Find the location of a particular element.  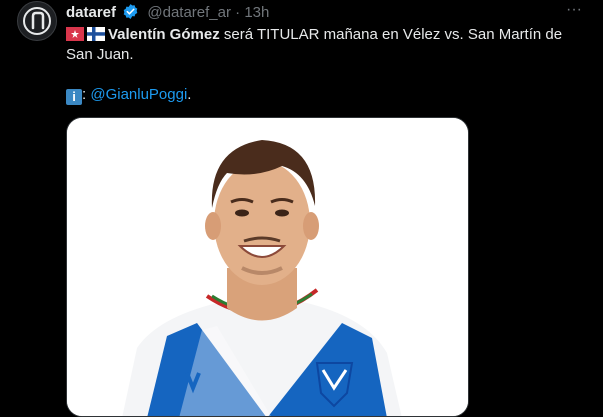

tweet-header: dataref @dataref_ar · 13h is located at coordinates (167, 14).